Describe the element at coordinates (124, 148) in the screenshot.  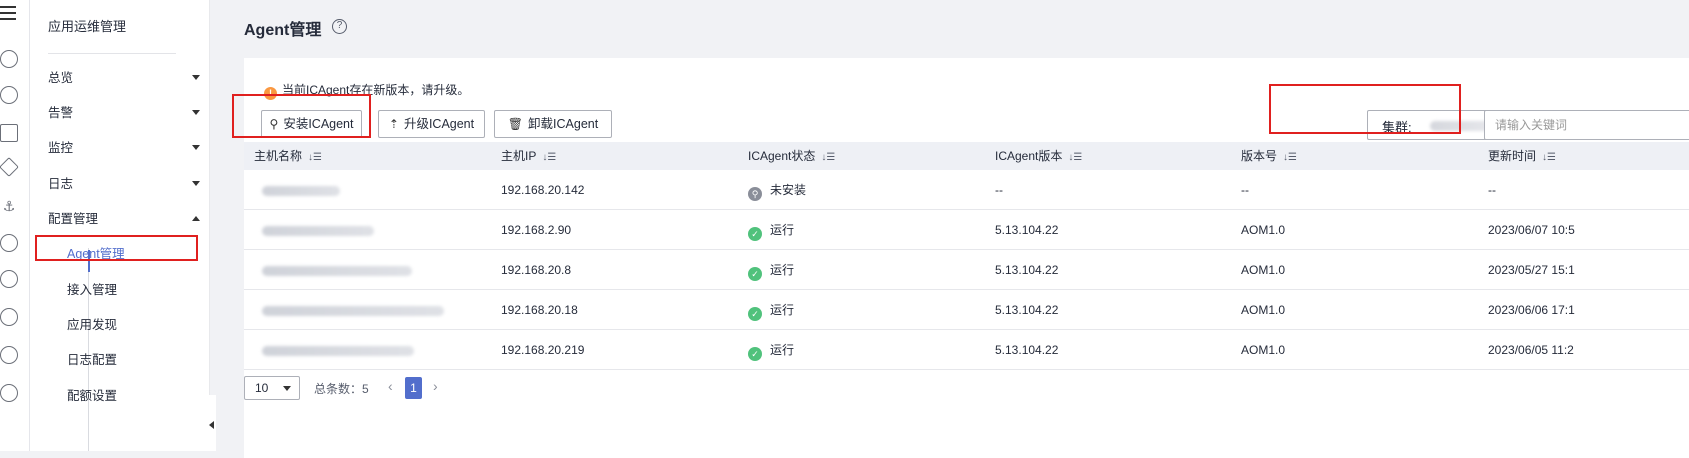
I see `sidebar-item-monitor: 监控` at that location.